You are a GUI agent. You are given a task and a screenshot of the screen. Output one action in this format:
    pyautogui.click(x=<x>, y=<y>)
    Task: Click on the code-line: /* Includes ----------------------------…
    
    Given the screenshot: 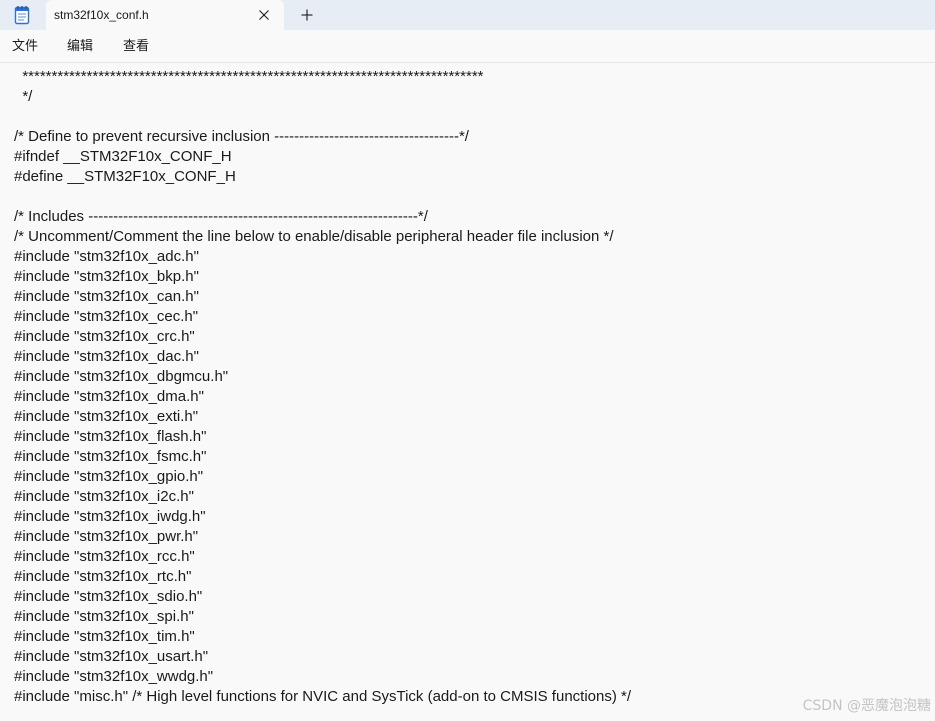 What is the action you would take?
    pyautogui.click(x=221, y=216)
    